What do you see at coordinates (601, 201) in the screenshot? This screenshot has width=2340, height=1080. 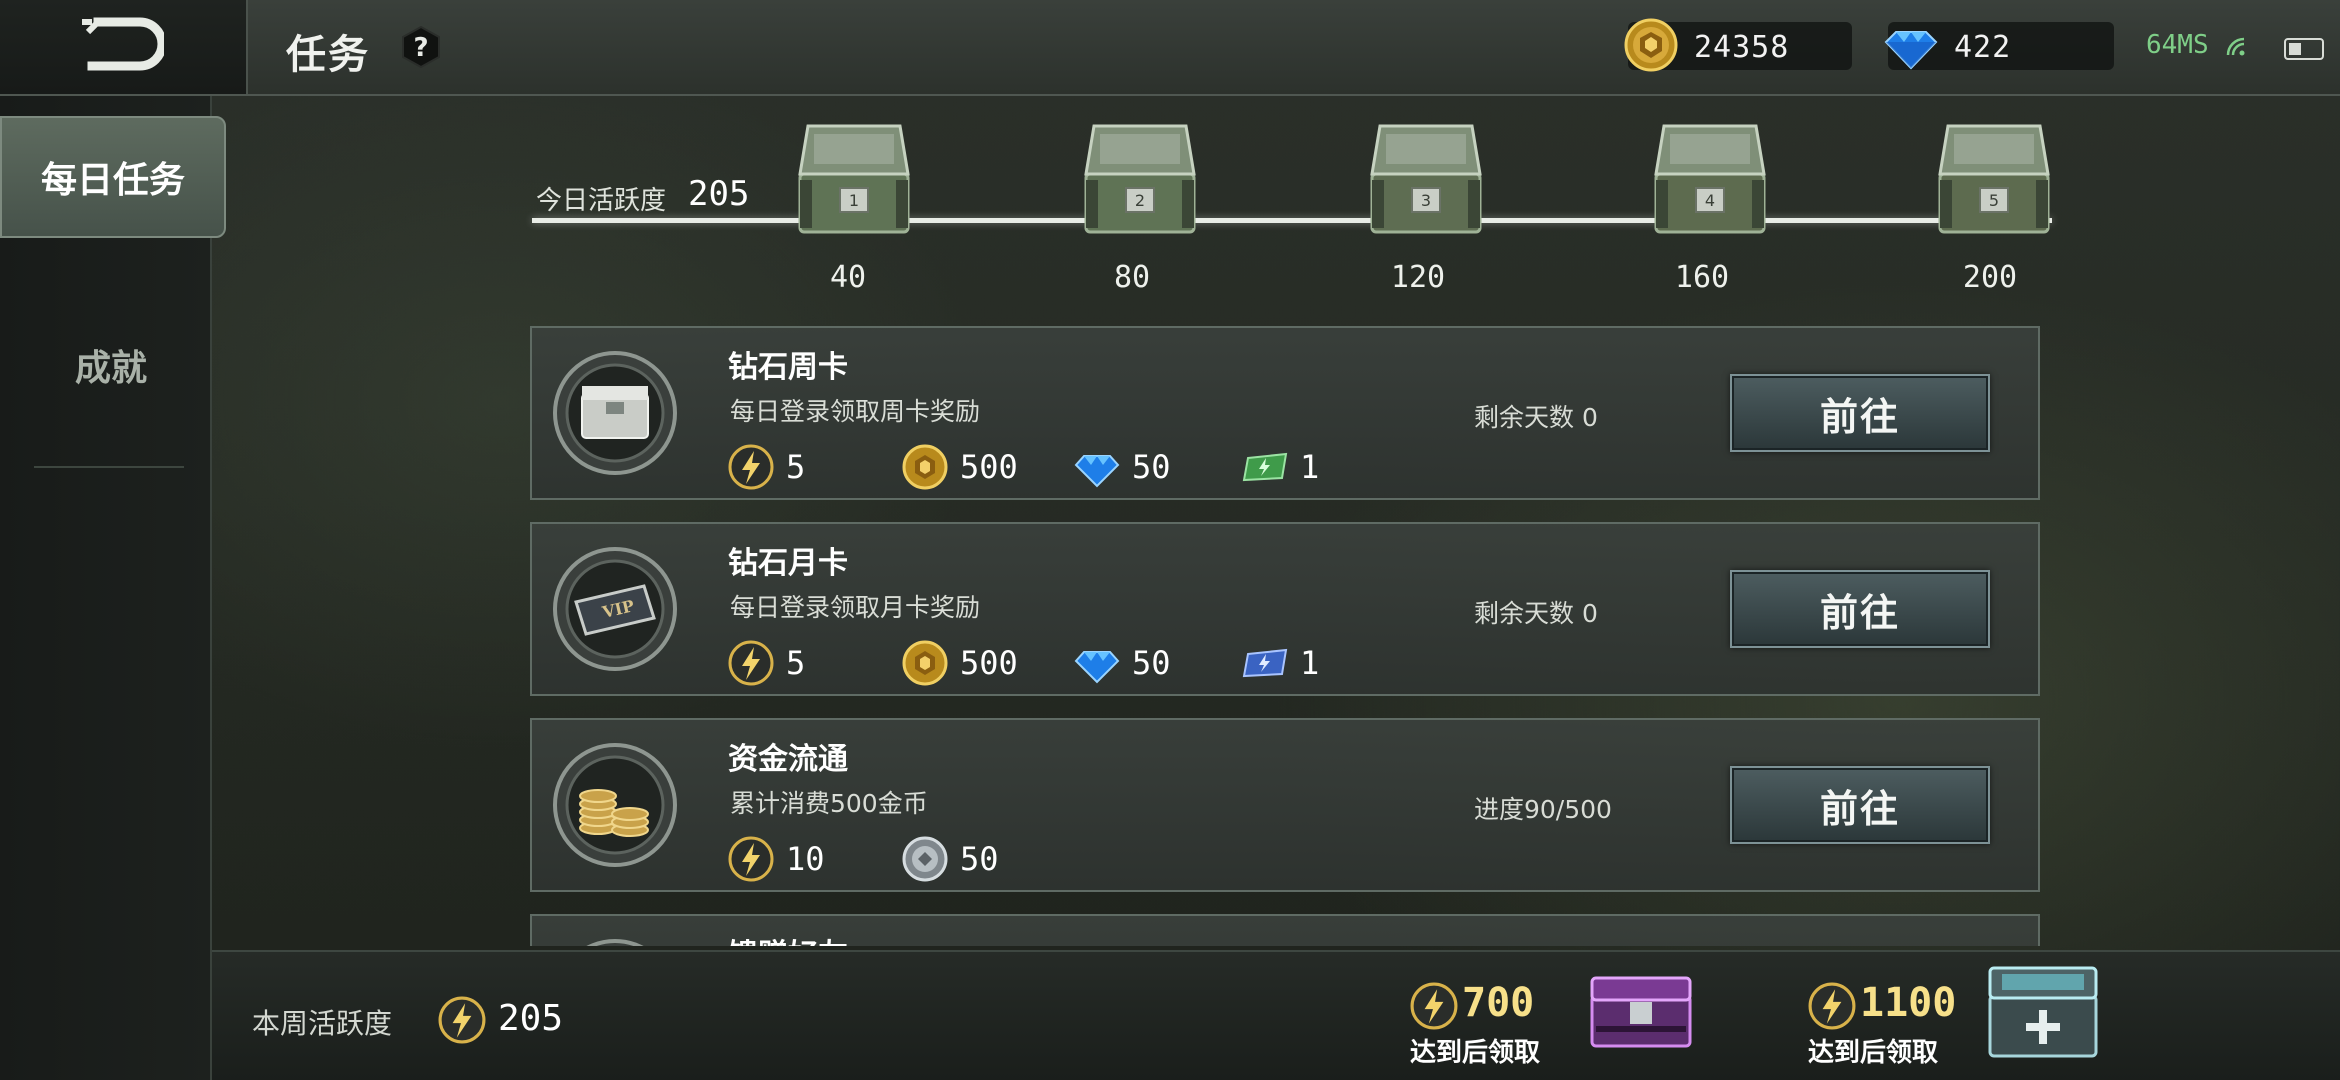 I see `activity-label: 今日活跃度` at bounding box center [601, 201].